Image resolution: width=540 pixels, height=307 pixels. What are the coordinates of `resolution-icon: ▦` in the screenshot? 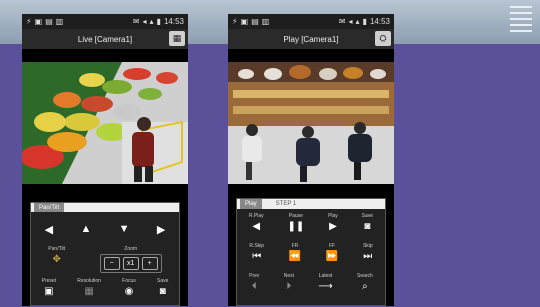 It's located at (89, 291).